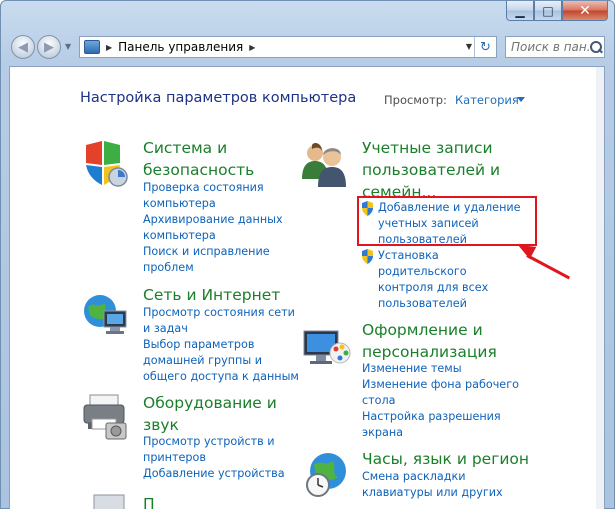 The height and width of the screenshot is (509, 615). I want to click on annotation-highlight-box, so click(447, 221).